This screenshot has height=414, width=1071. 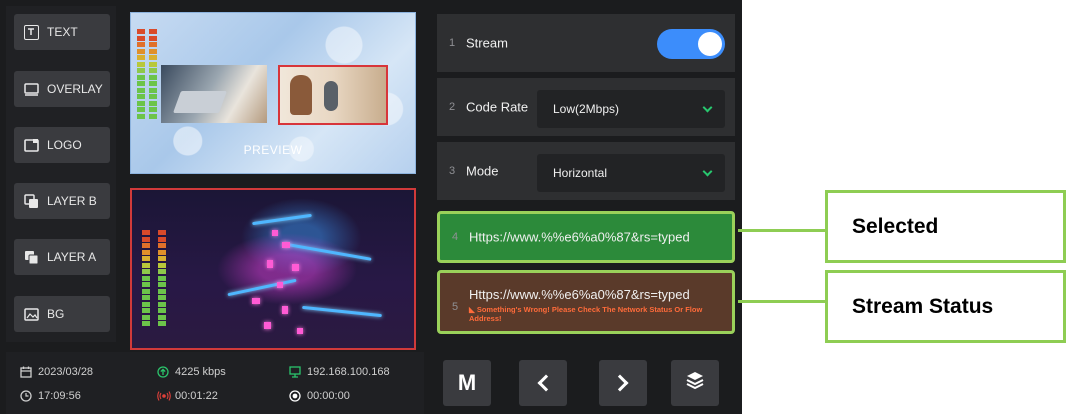 What do you see at coordinates (56, 314) in the screenshot?
I see `bg-button-label: BG` at bounding box center [56, 314].